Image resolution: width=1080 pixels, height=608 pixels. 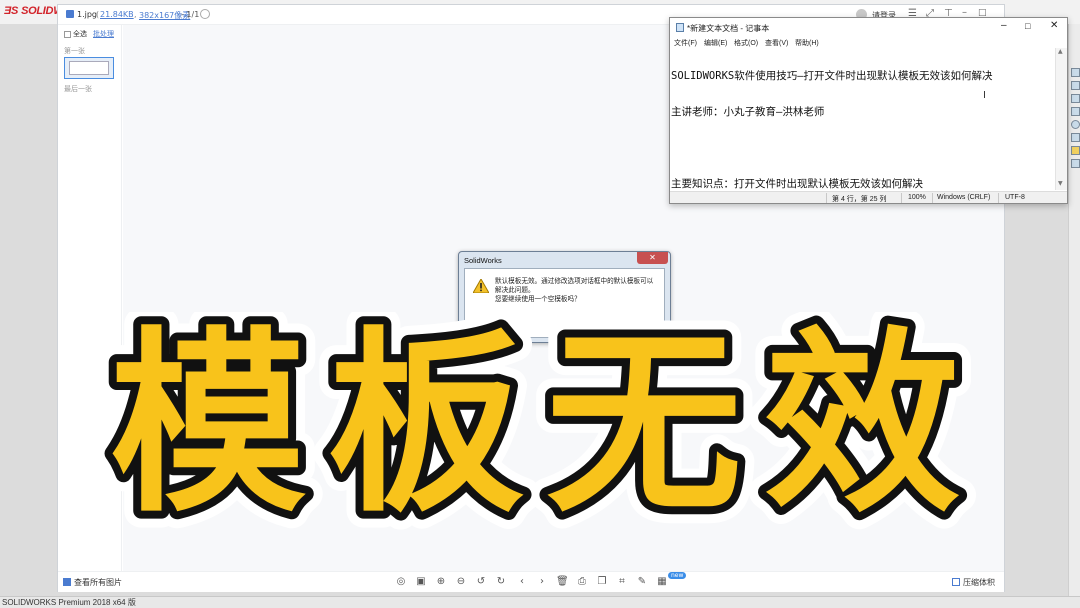 I want to click on dialog-close-button: ✕, so click(x=652, y=258).